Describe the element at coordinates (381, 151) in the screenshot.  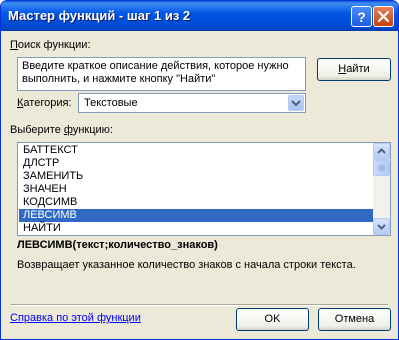
I see `scroll-up-button` at that location.